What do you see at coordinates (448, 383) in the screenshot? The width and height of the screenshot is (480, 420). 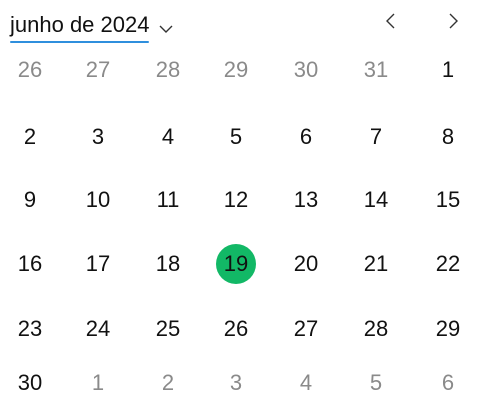 I see `day-cell-outside-month: 6` at bounding box center [448, 383].